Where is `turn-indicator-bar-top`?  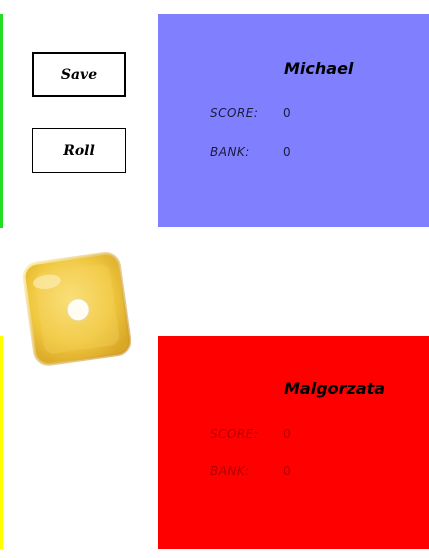 turn-indicator-bar-top is located at coordinates (1, 121).